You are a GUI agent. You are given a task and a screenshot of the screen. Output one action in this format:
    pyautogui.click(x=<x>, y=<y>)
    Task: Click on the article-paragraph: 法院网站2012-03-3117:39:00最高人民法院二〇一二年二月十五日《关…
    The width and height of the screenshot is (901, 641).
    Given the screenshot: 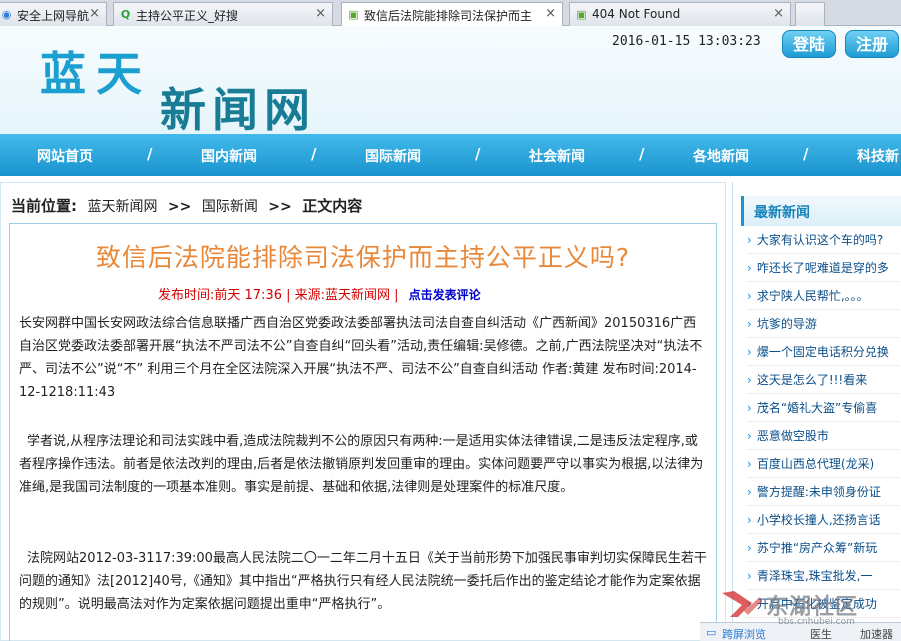 What is the action you would take?
    pyautogui.click(x=363, y=581)
    